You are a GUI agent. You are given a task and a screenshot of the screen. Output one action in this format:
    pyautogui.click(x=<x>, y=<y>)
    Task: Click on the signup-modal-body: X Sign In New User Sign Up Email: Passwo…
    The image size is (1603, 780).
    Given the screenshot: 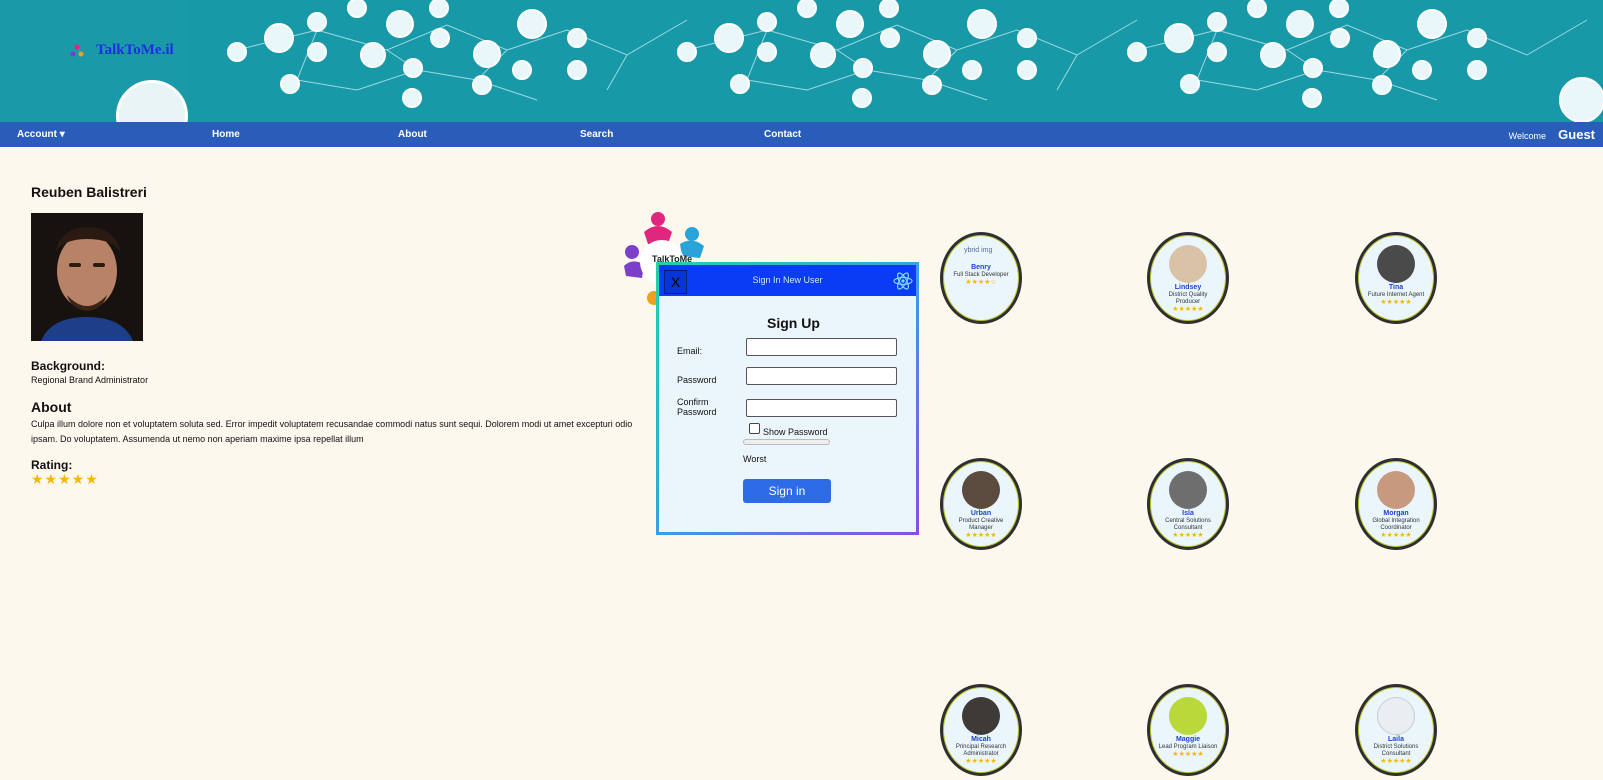 What is the action you would take?
    pyautogui.click(x=787, y=398)
    